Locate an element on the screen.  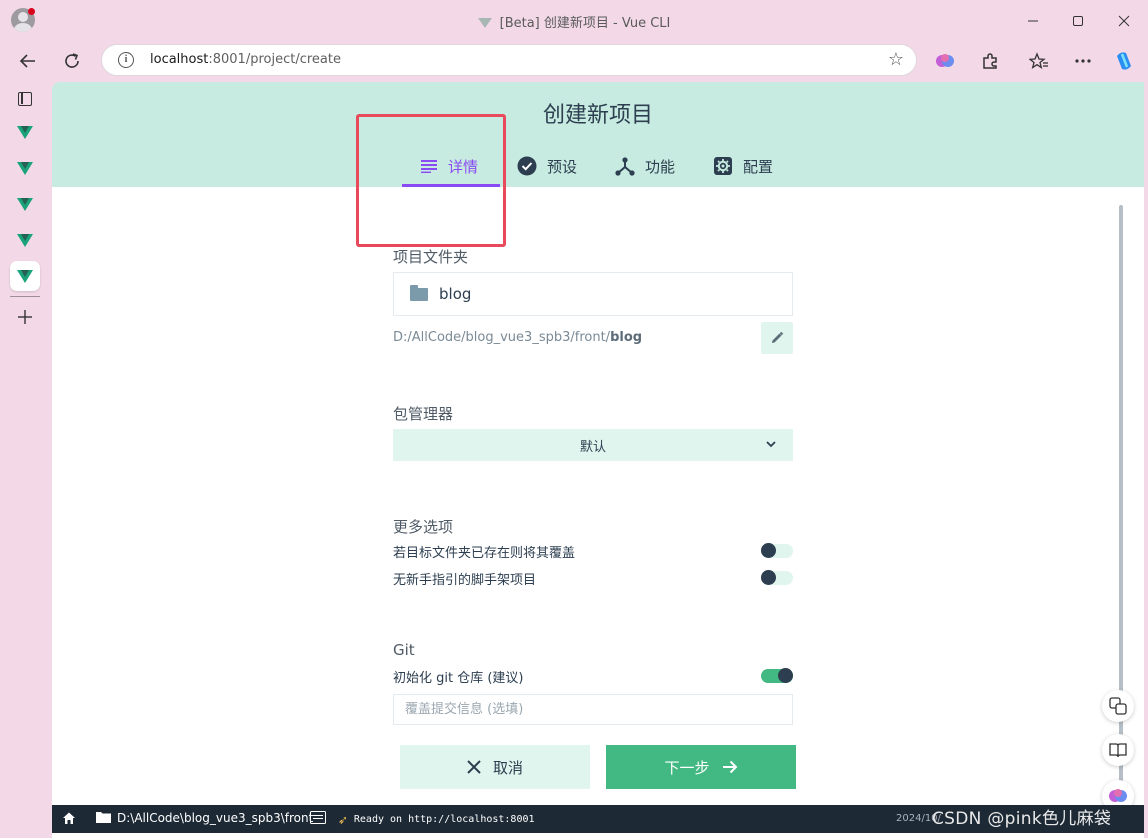
puzzle-icon is located at coordinates (990, 61).